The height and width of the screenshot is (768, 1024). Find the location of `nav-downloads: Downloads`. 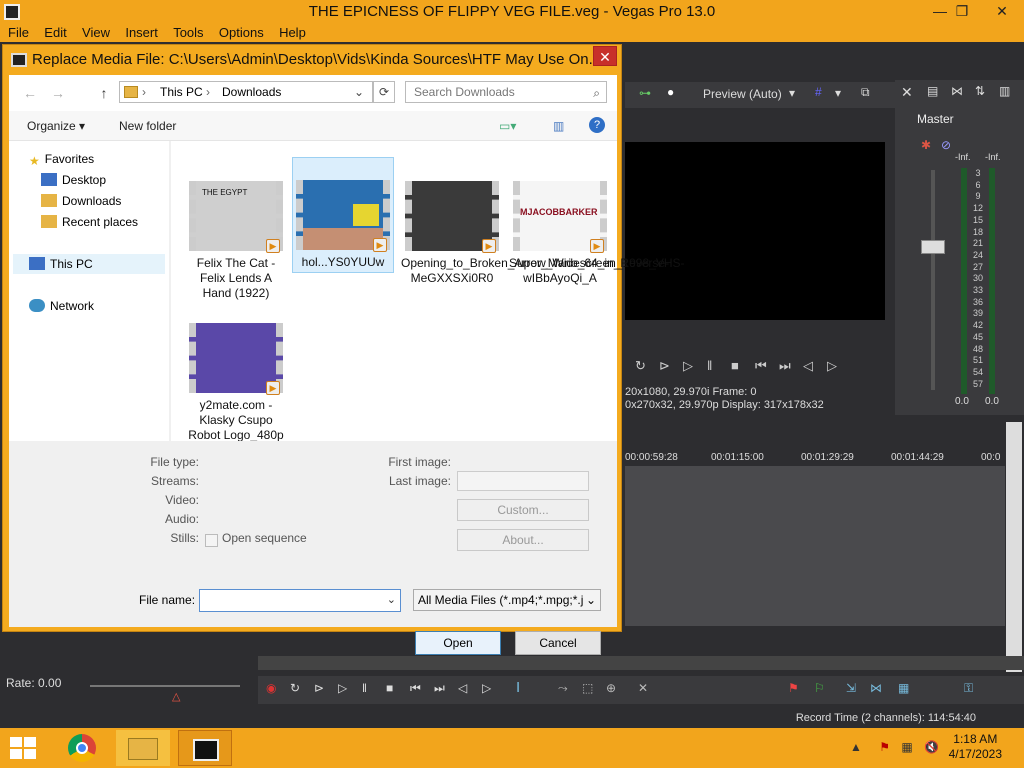

nav-downloads: Downloads is located at coordinates (81, 201).